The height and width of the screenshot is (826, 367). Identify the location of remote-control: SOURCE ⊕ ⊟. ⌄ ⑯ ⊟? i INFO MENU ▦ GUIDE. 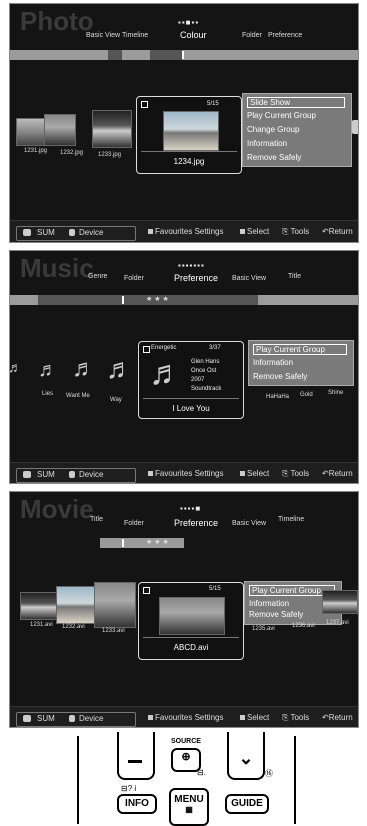
(186, 779).